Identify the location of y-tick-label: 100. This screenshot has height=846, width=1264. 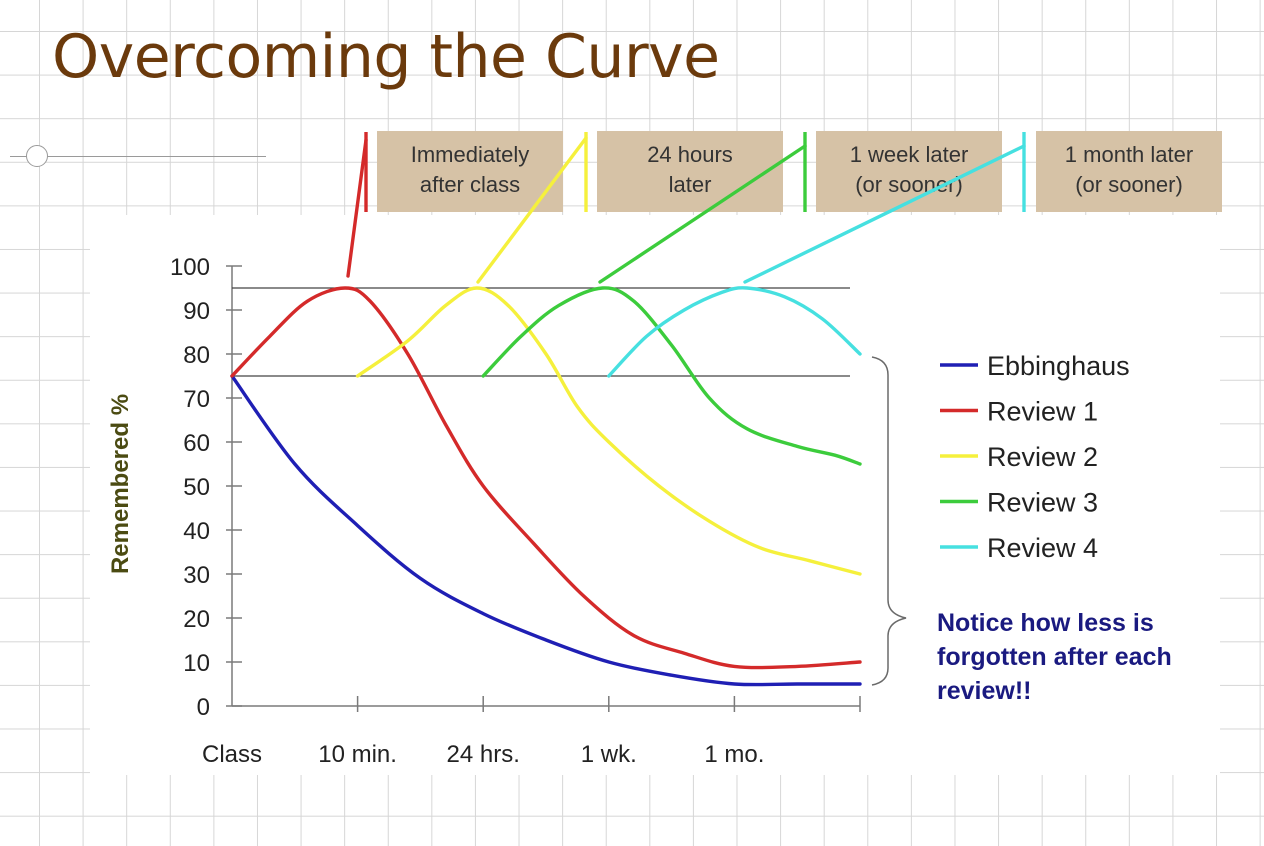
(190, 267).